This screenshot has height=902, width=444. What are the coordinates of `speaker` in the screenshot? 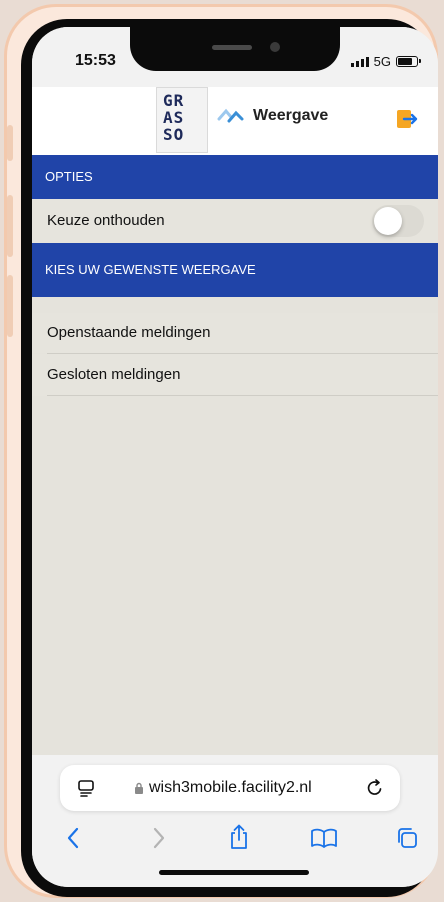 It's located at (232, 47).